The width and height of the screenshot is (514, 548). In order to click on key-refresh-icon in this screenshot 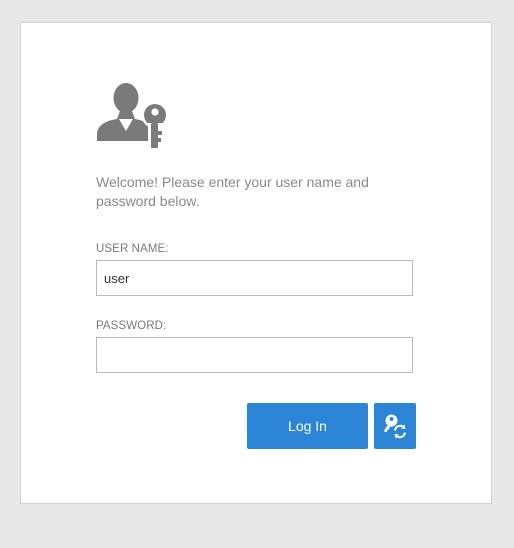, I will do `click(395, 426)`.